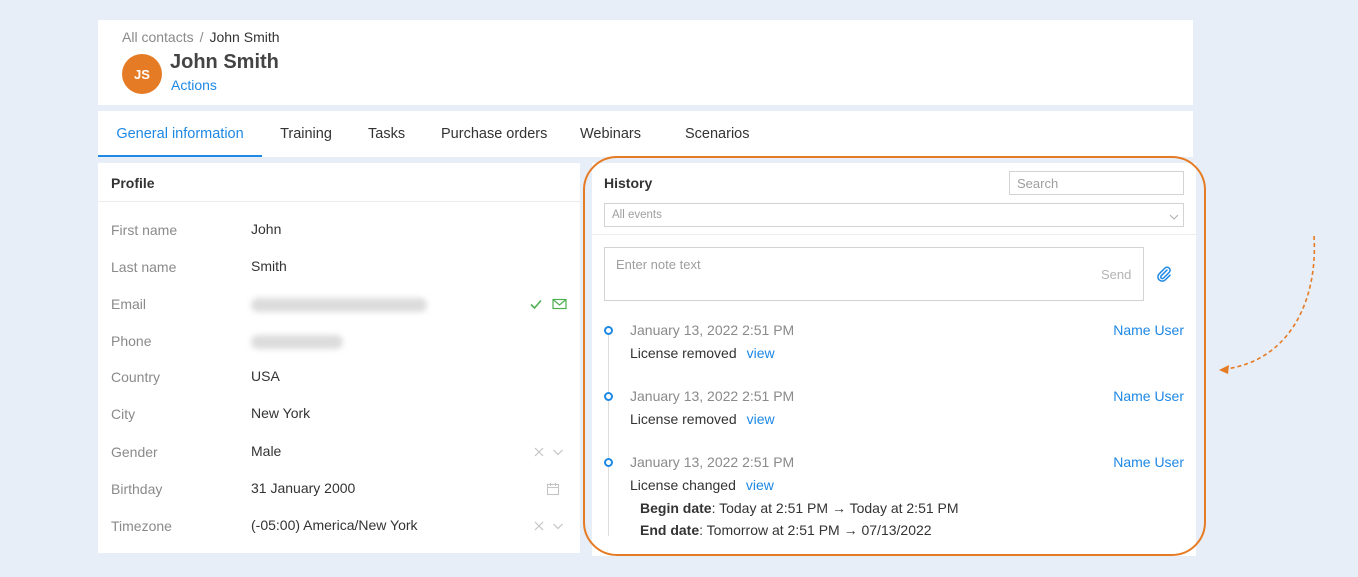  I want to click on detail-value: : Today at 2:51 PM → Today at 2:51 PM, so click(835, 508).